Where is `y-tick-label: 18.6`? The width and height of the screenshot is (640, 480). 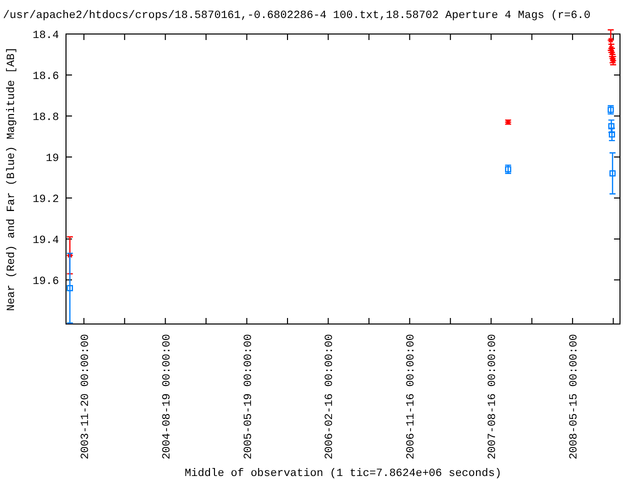 y-tick-label: 18.6 is located at coordinates (45, 77).